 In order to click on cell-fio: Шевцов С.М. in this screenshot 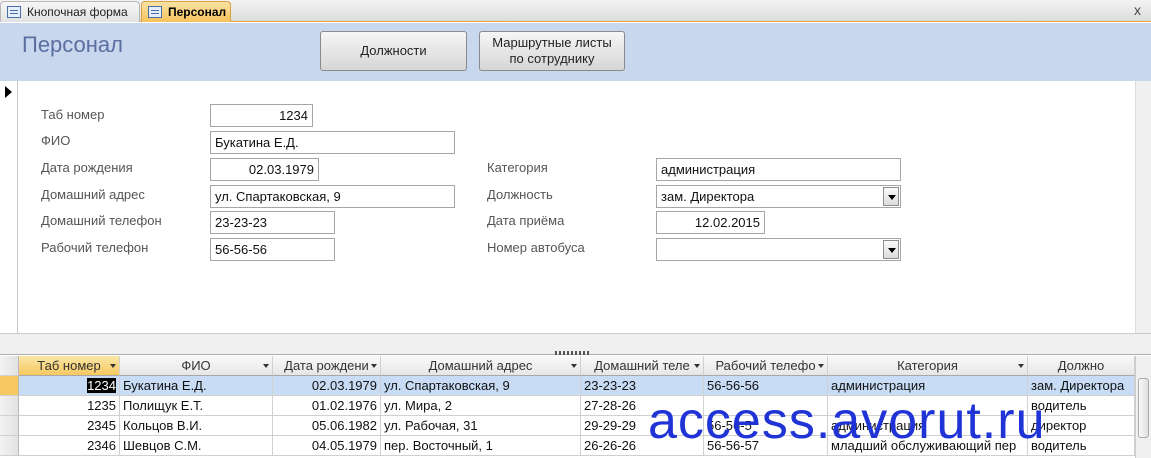, I will do `click(196, 446)`.